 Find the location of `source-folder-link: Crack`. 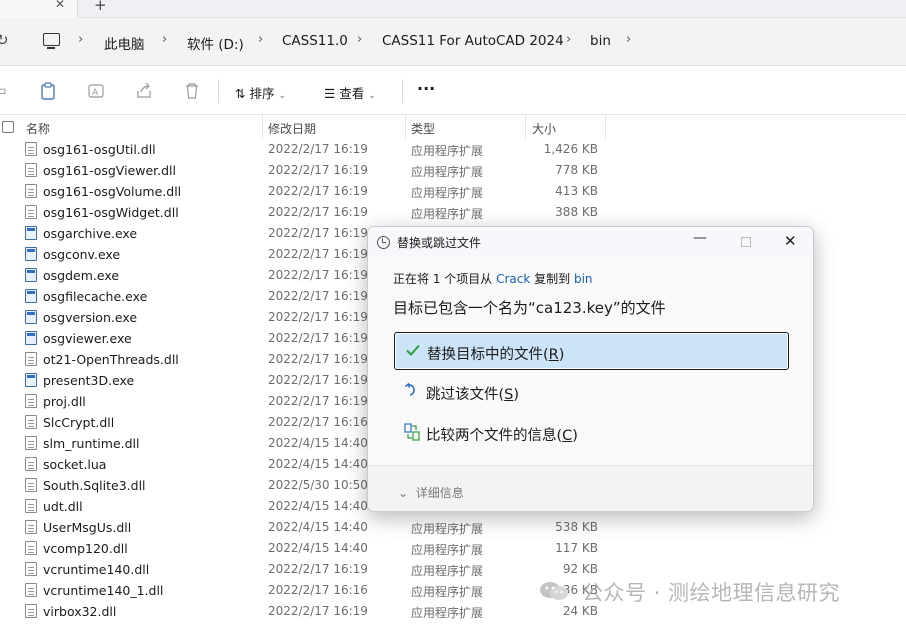

source-folder-link: Crack is located at coordinates (513, 279).